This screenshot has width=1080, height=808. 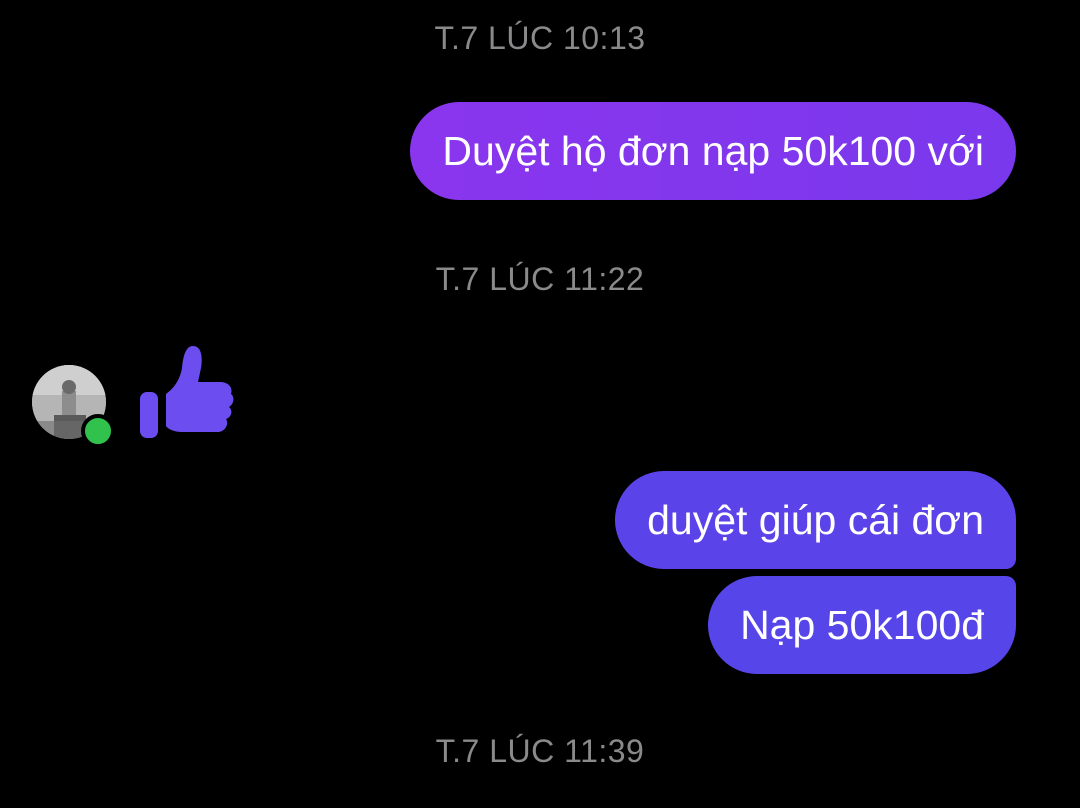 What do you see at coordinates (98, 431) in the screenshot?
I see `online-status-dot` at bounding box center [98, 431].